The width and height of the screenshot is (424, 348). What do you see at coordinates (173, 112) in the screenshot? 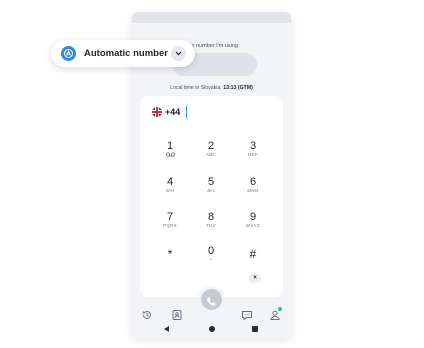
I see `country-code: +44` at bounding box center [173, 112].